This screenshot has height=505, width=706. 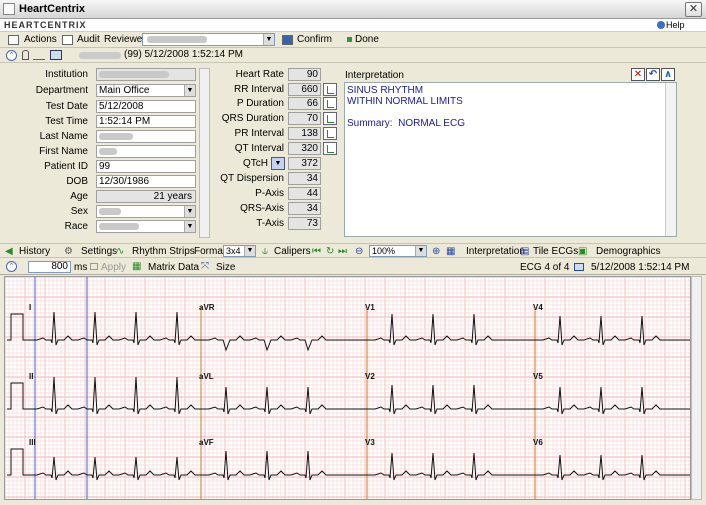 I want to click on close-button: ✕, so click(x=693, y=9).